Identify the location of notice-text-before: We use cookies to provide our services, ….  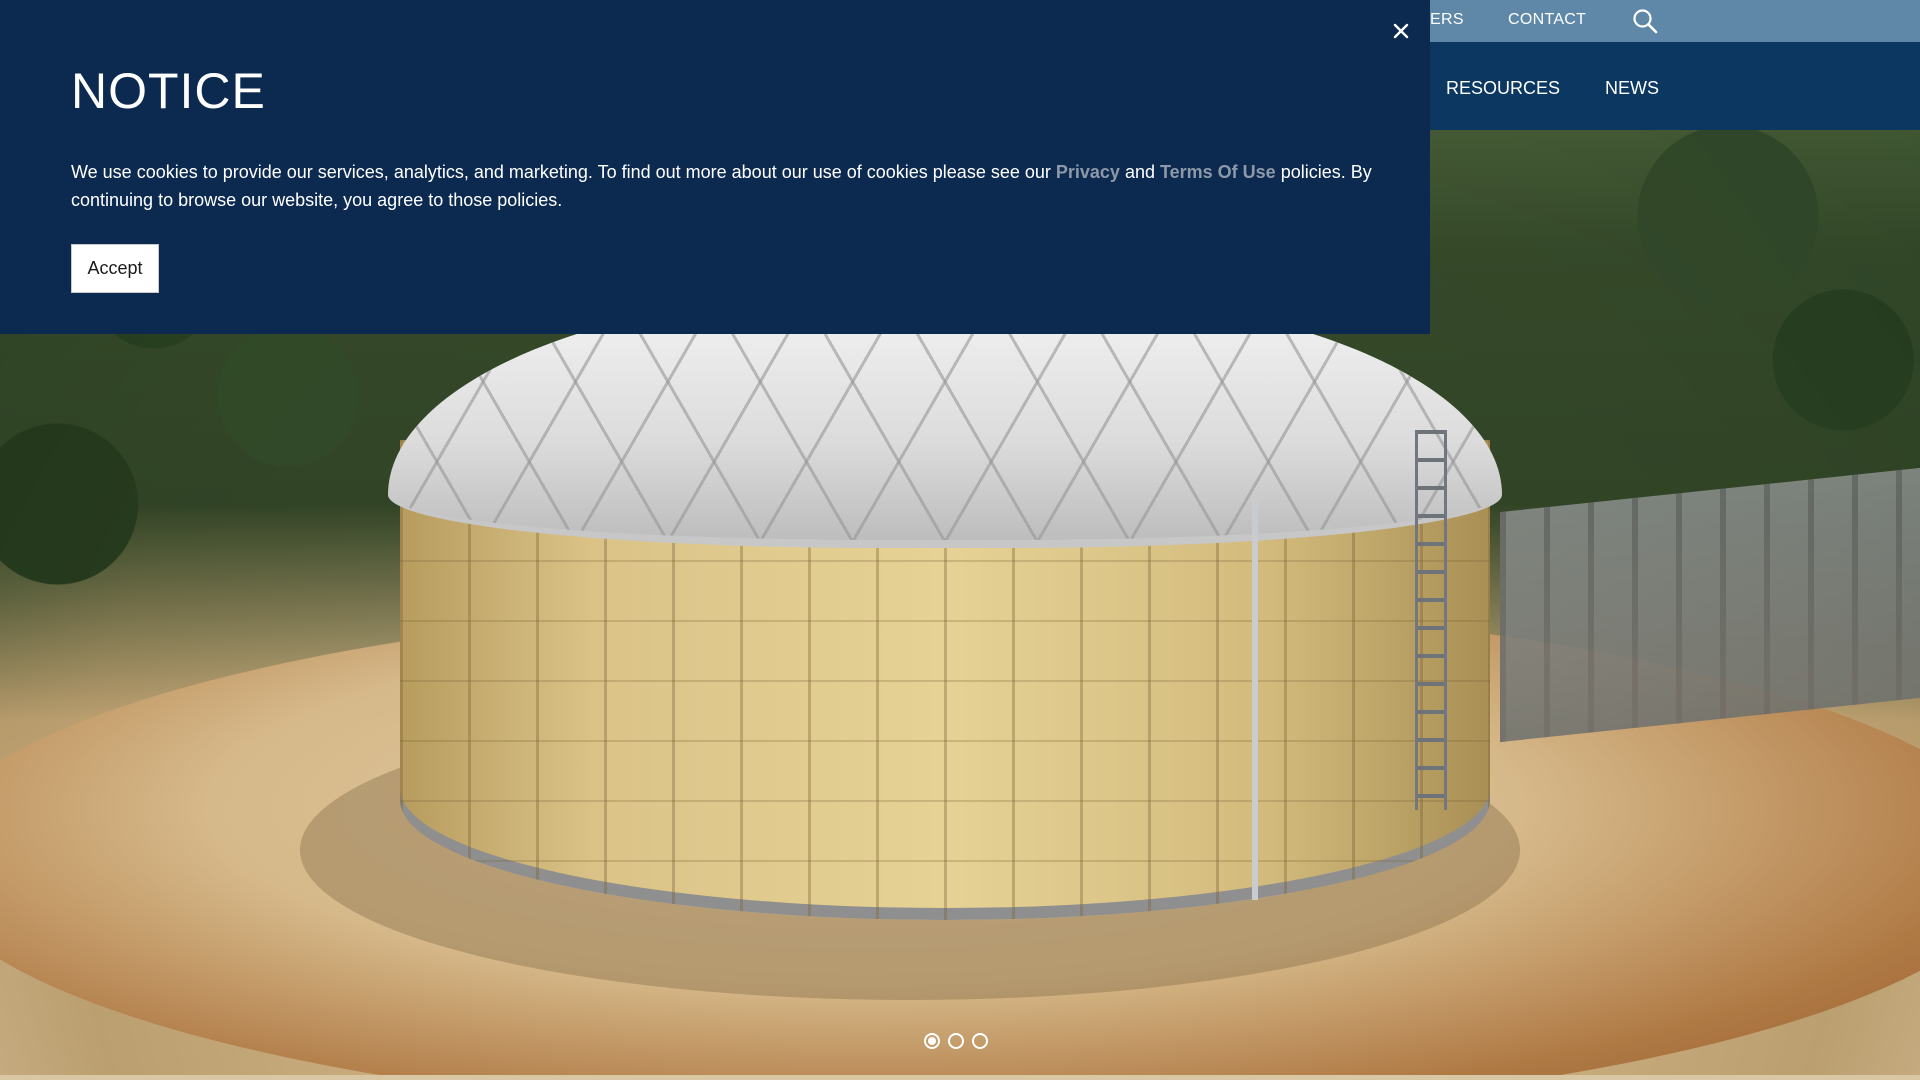
(563, 172).